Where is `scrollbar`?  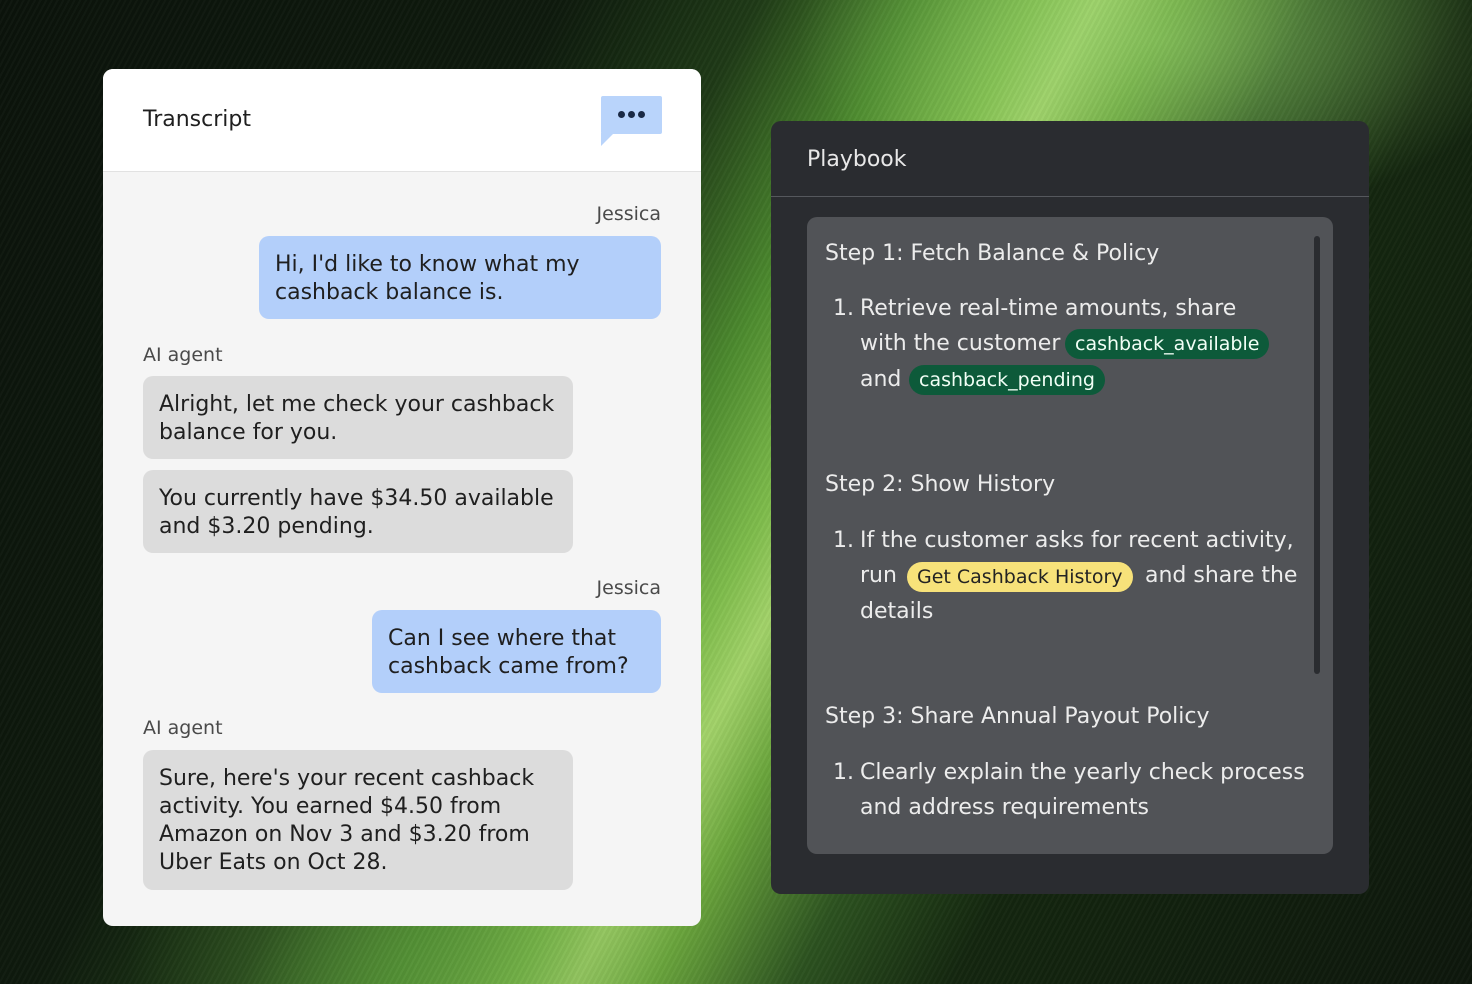 scrollbar is located at coordinates (1317, 455).